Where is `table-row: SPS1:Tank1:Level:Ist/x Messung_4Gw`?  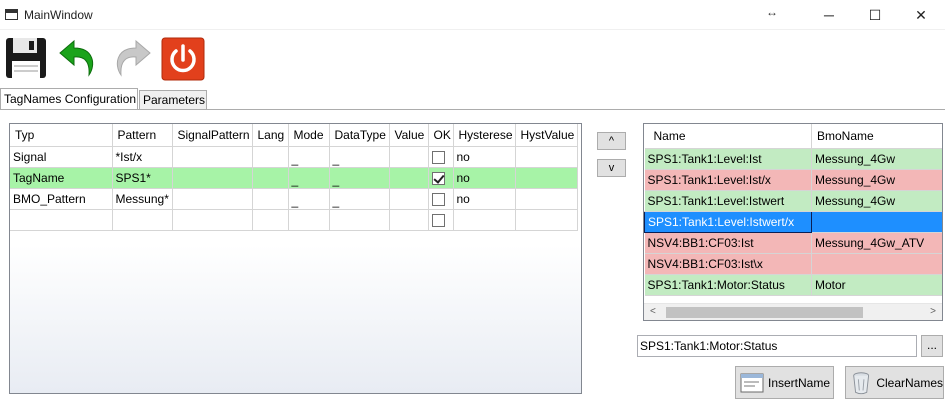
table-row: SPS1:Tank1:Level:Ist/x Messung_4Gw is located at coordinates (793, 180).